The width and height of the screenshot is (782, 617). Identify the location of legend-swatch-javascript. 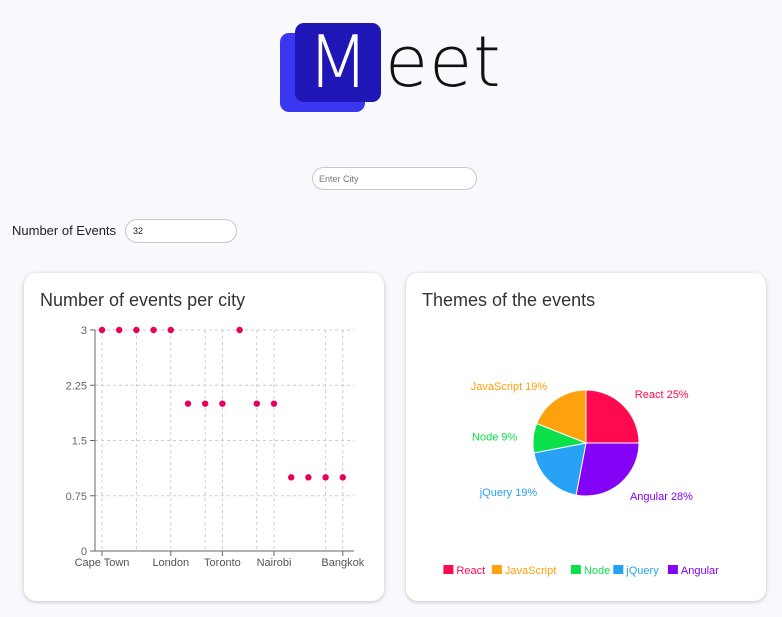
(496, 569).